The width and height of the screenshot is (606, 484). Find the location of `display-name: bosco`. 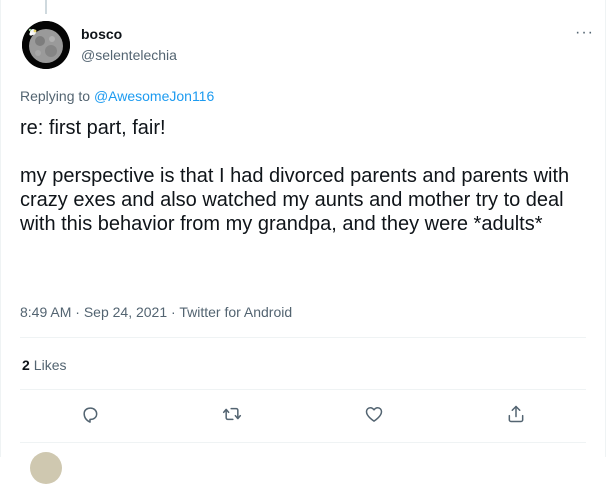

display-name: bosco is located at coordinates (101, 34).